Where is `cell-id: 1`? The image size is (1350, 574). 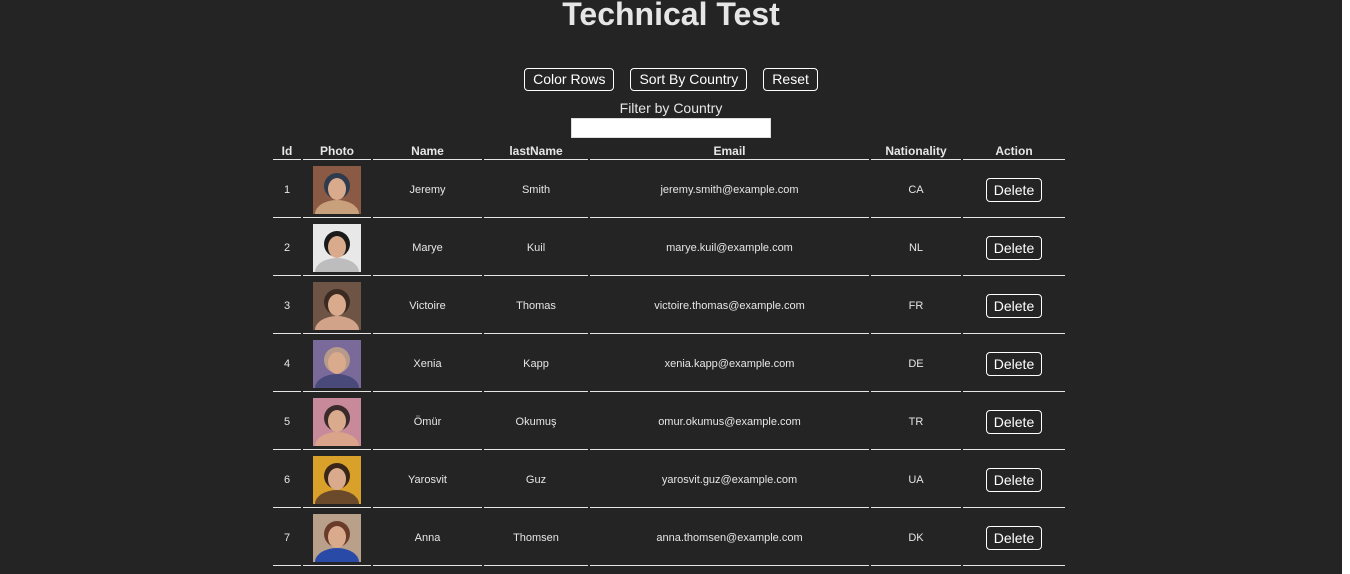 cell-id: 1 is located at coordinates (287, 190).